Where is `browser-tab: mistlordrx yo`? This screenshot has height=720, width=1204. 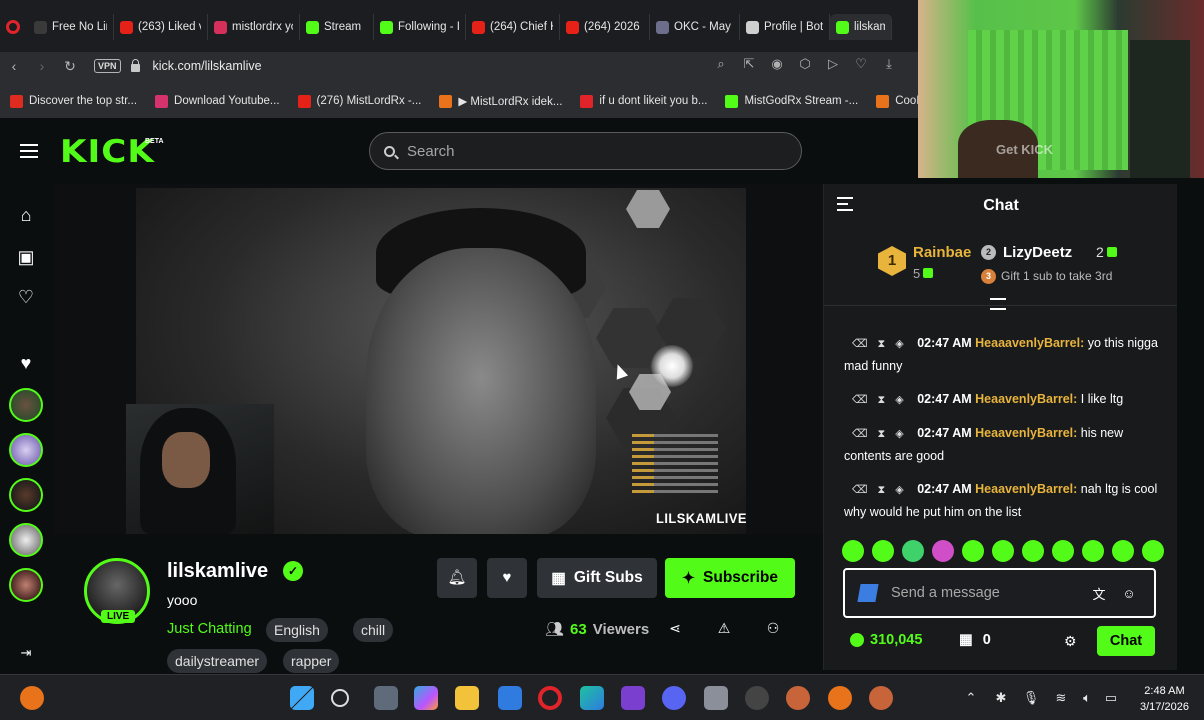 browser-tab: mistlordrx yo is located at coordinates (254, 27).